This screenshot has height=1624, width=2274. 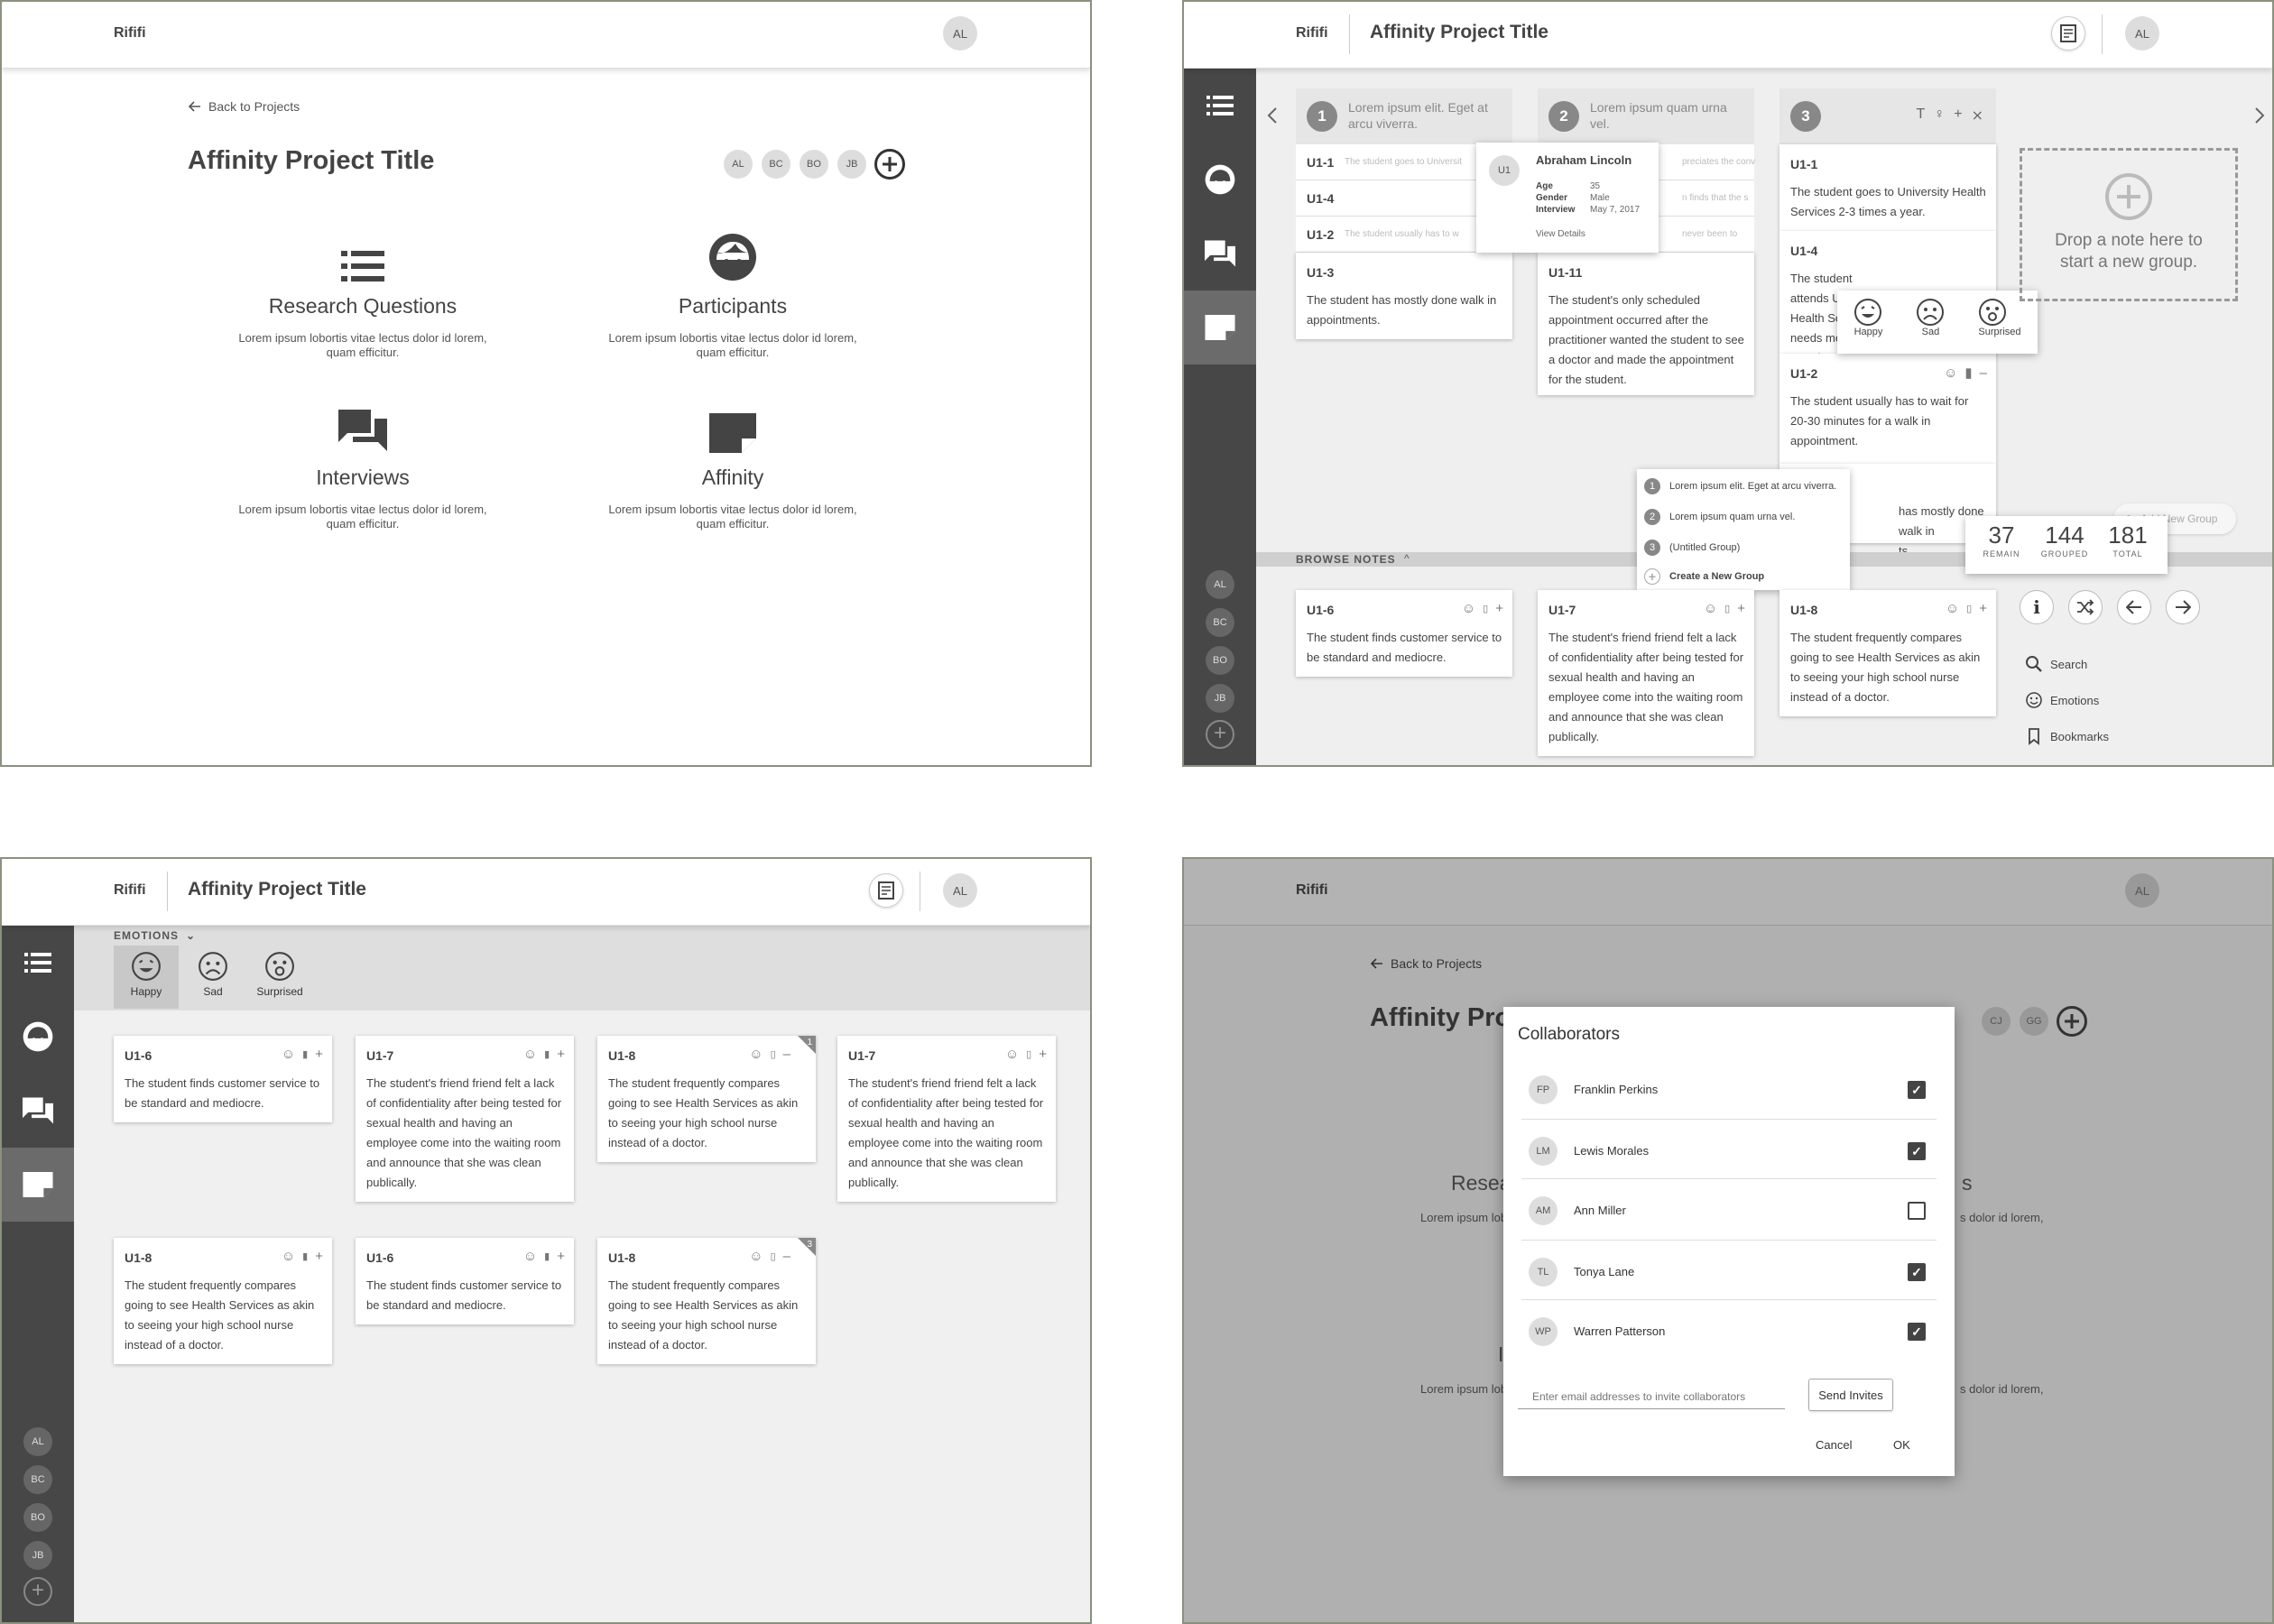 I want to click on filter-surprised: Surprised, so click(x=279, y=978).